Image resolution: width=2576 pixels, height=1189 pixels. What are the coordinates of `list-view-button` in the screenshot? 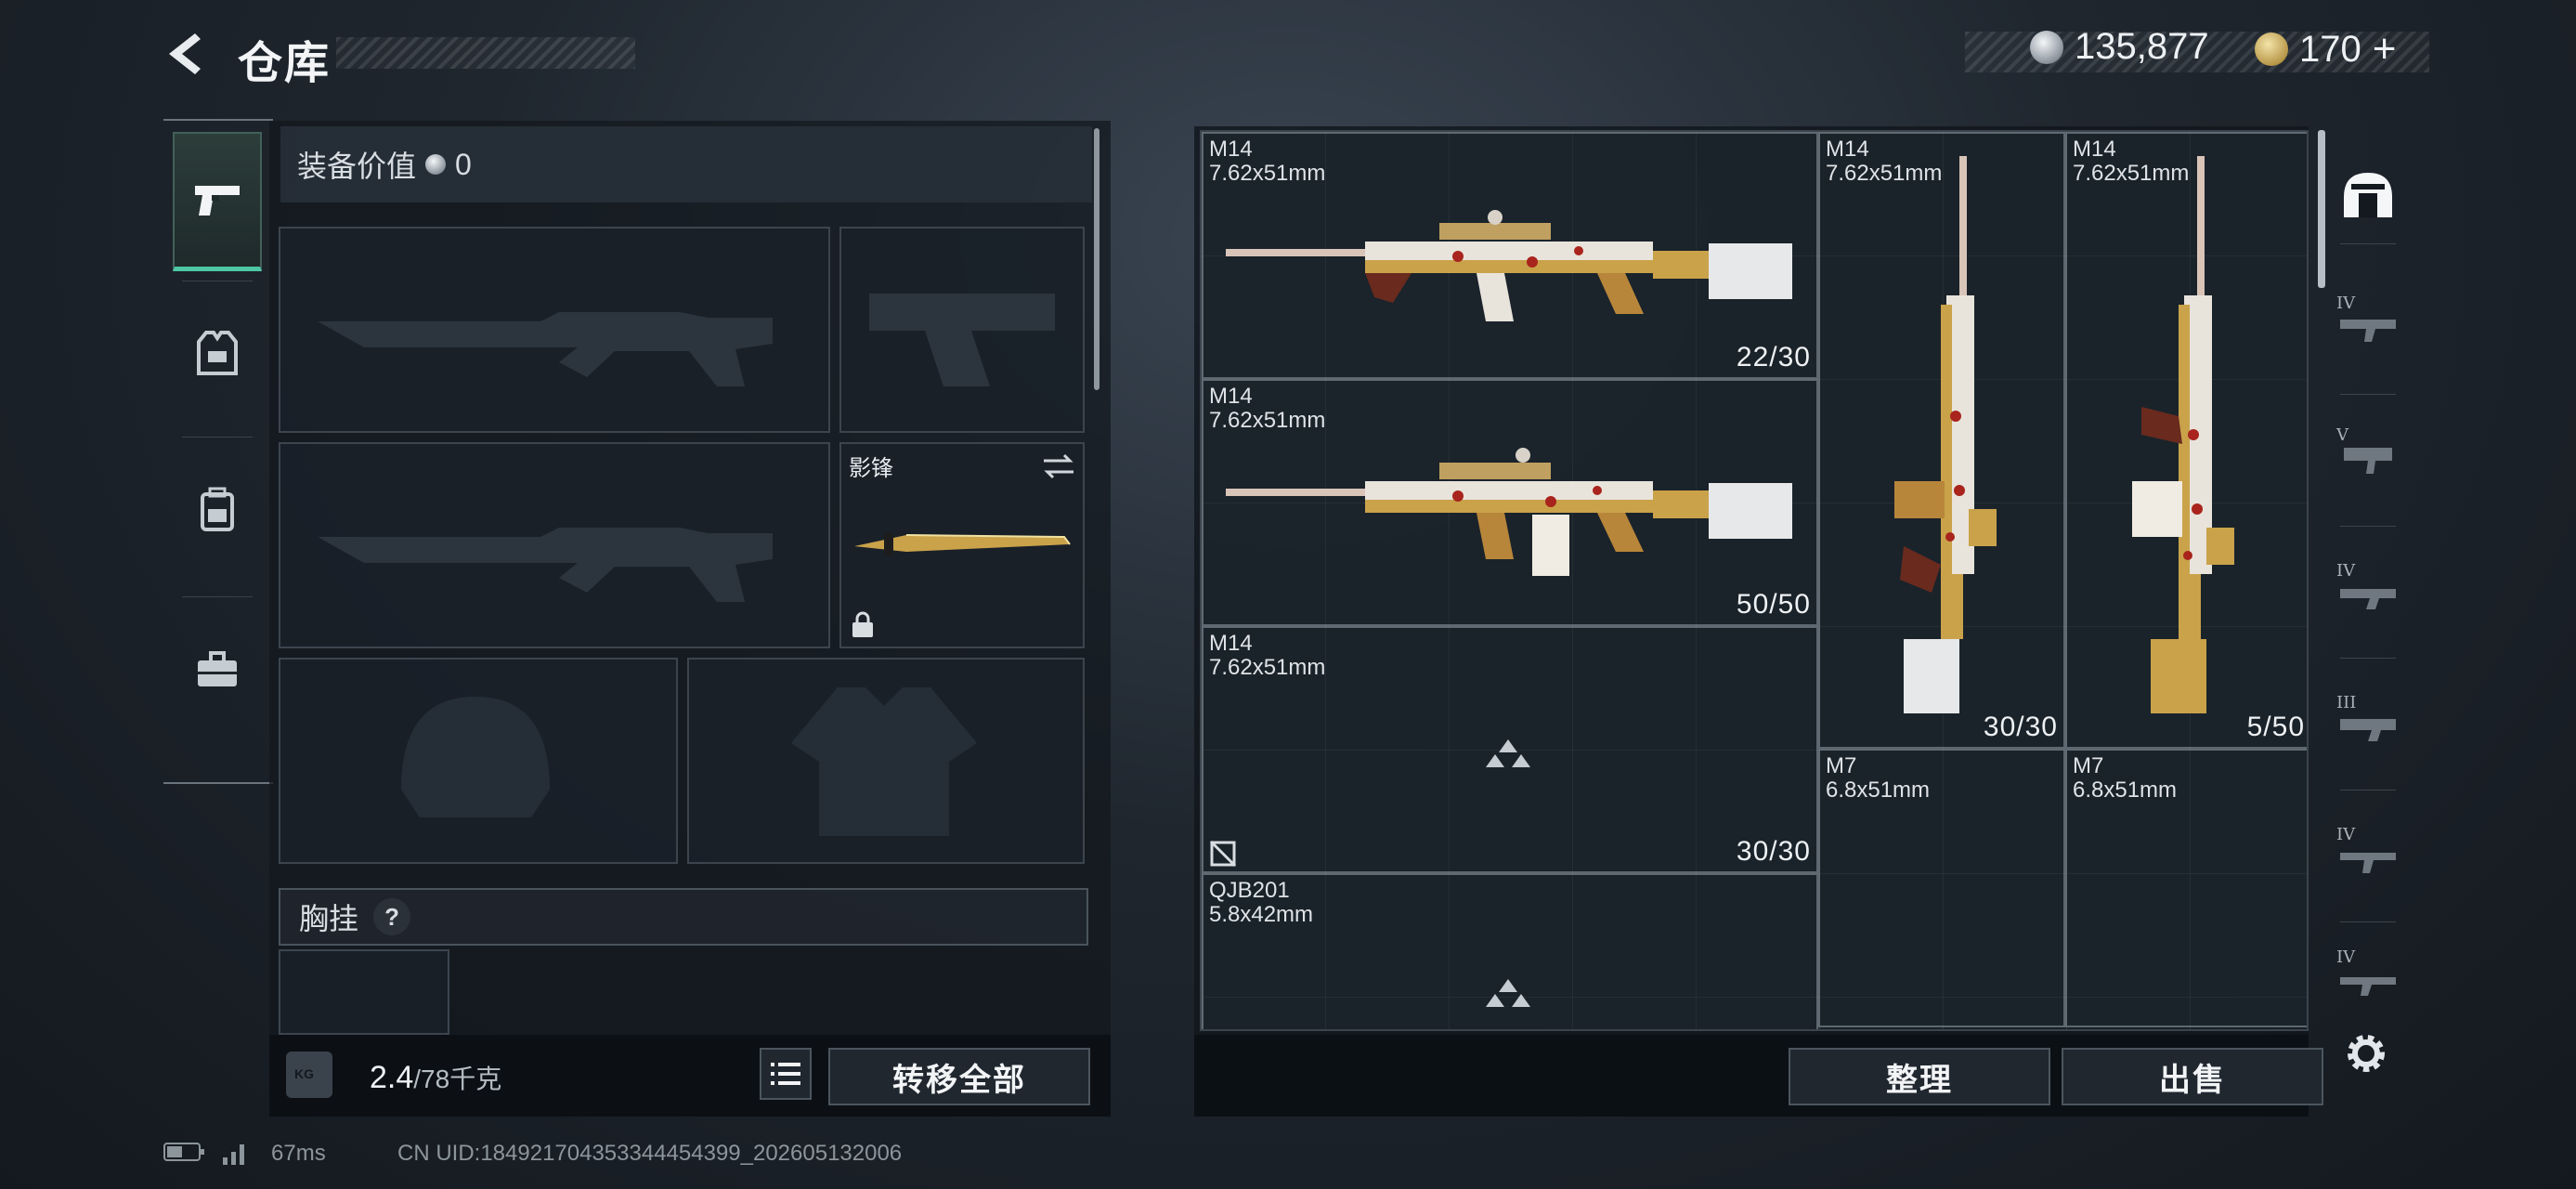 It's located at (786, 1074).